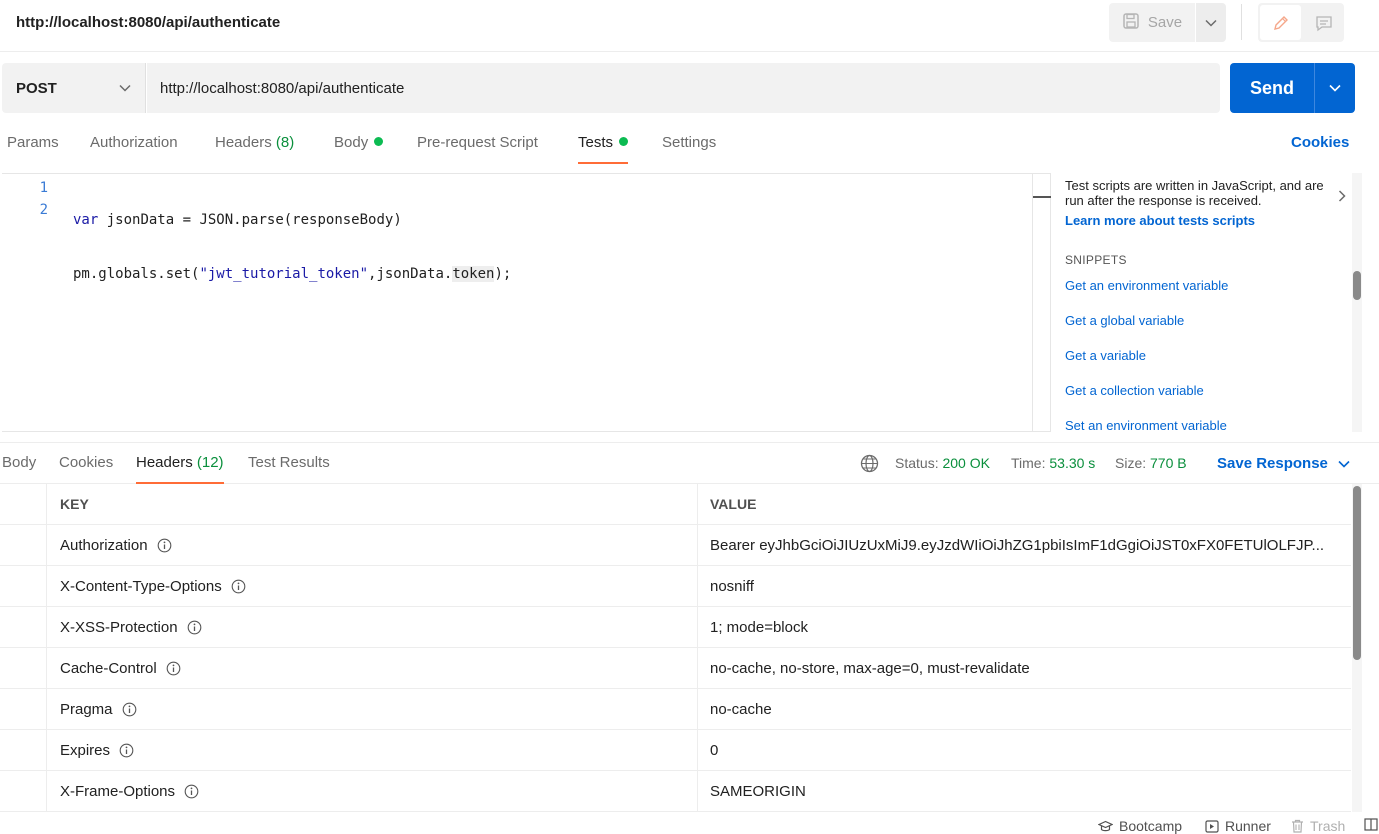 This screenshot has width=1379, height=834. I want to click on table-scroll-thumb, so click(1357, 573).